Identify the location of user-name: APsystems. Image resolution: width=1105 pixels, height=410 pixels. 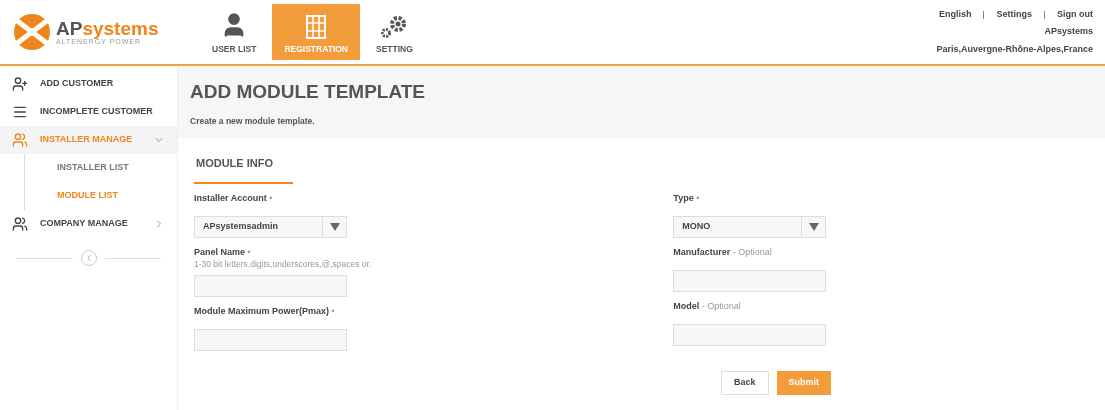
(1068, 32).